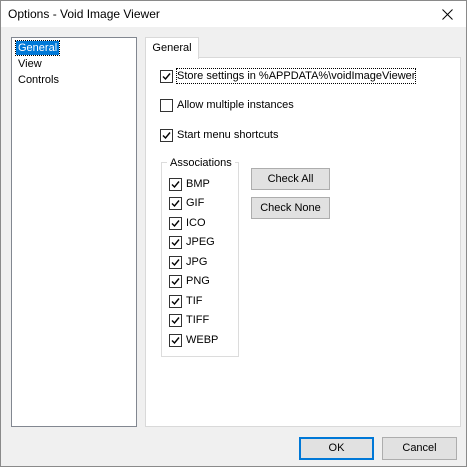 The height and width of the screenshot is (467, 467). What do you see at coordinates (290, 179) in the screenshot?
I see `check-all-button: Check All` at bounding box center [290, 179].